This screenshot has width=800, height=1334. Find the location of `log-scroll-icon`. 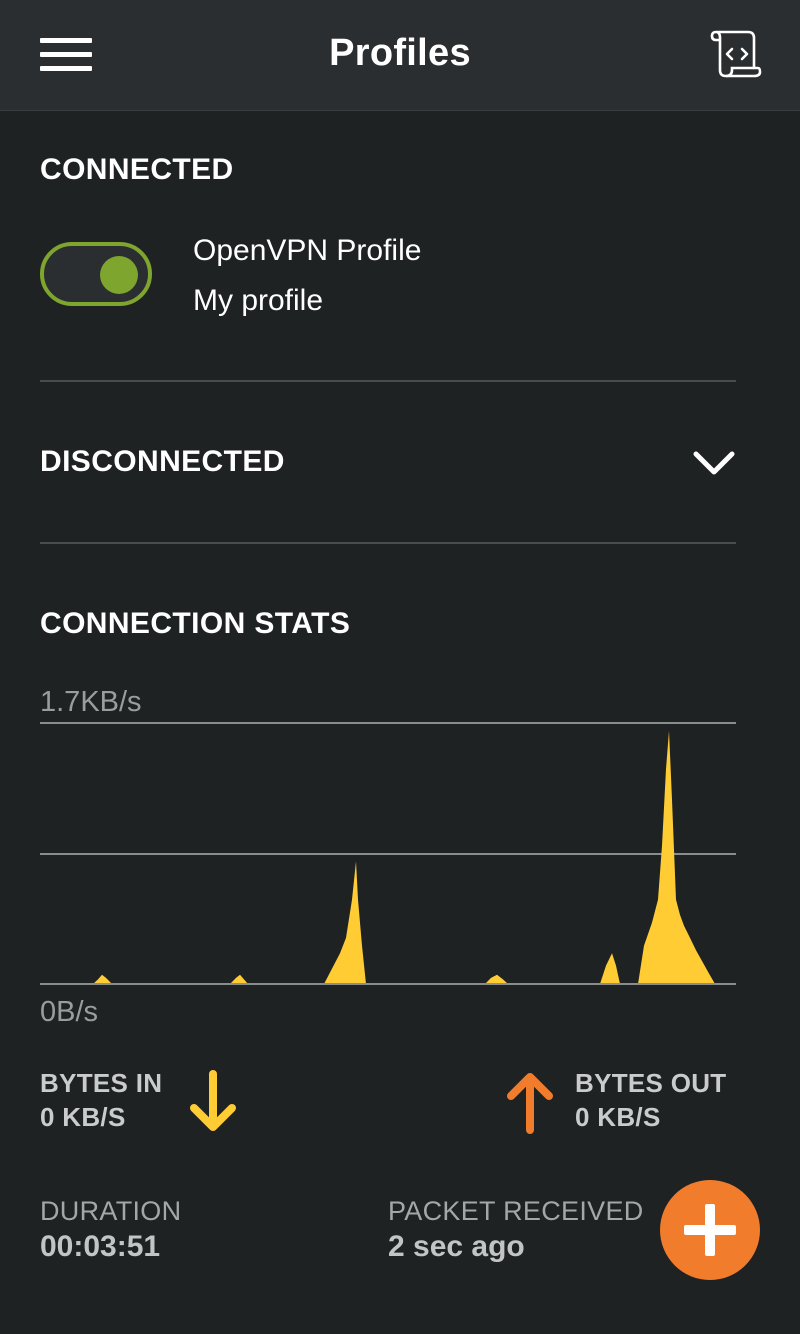

log-scroll-icon is located at coordinates (735, 54).